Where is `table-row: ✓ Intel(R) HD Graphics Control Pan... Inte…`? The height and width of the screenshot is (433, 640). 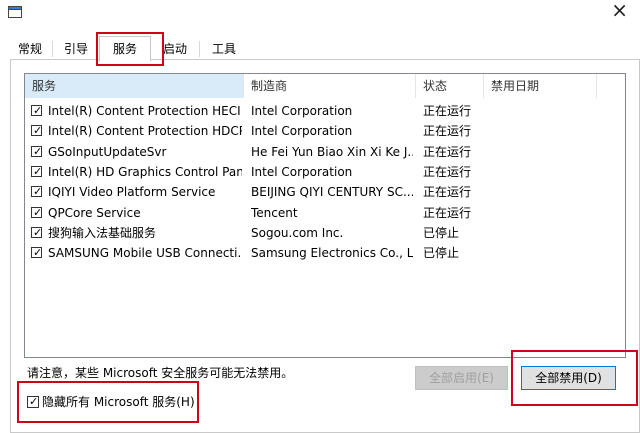
table-row: ✓ Intel(R) HD Graphics Control Pan... Inte… is located at coordinates (325, 172).